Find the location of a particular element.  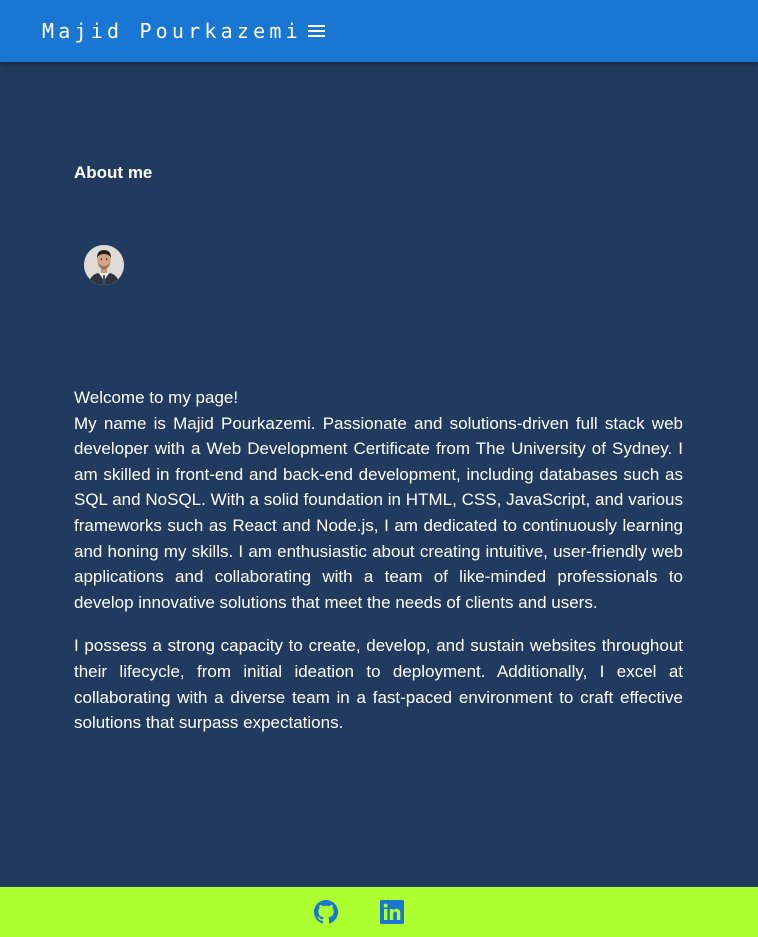

greeting: Welcome to my page! is located at coordinates (156, 397).